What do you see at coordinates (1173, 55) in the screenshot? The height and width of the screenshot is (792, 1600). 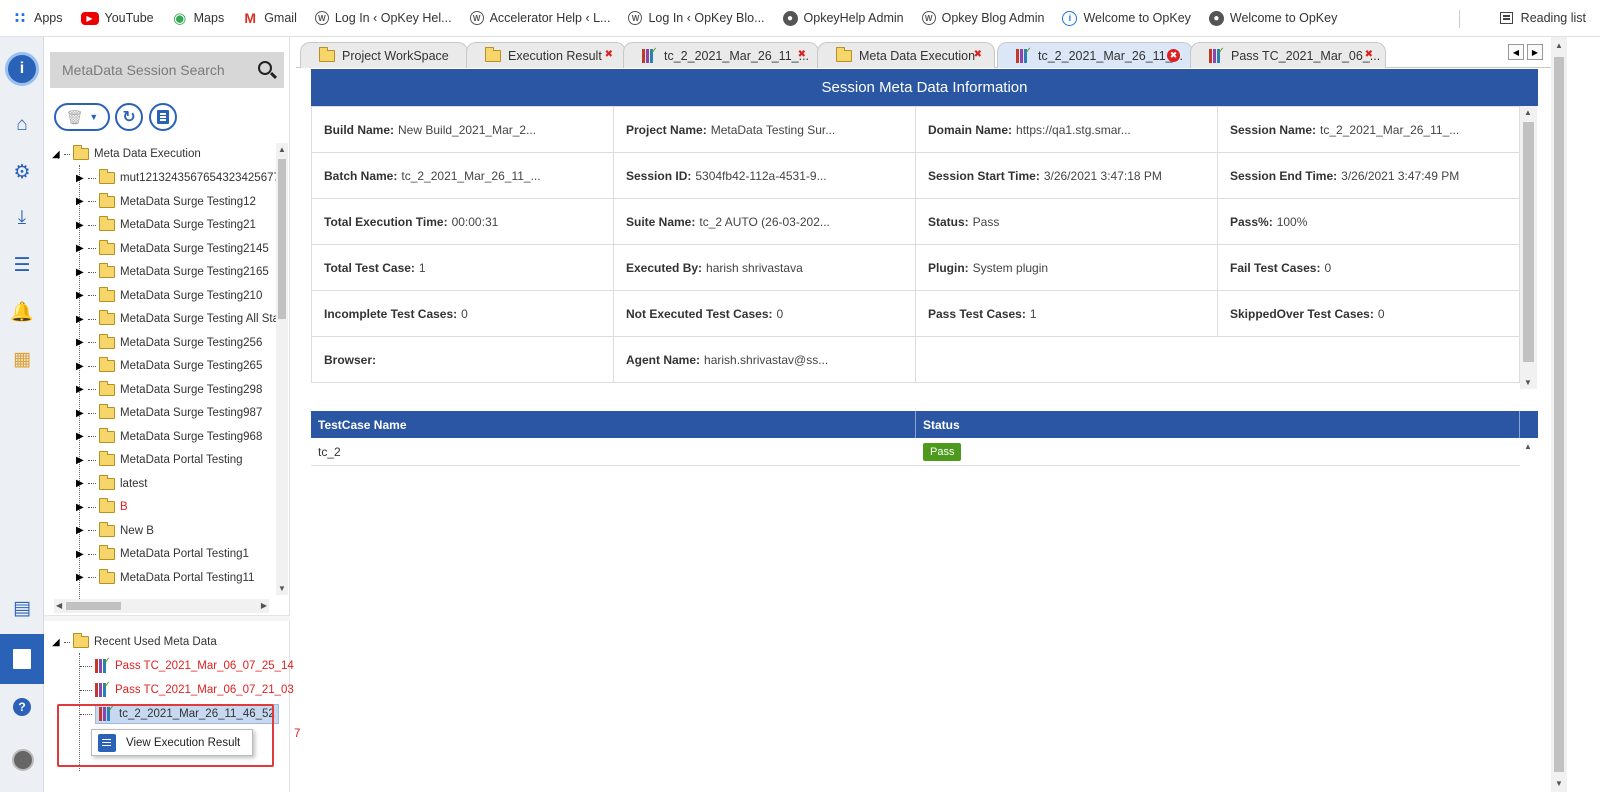 I see `close-circle-icon: ✖` at bounding box center [1173, 55].